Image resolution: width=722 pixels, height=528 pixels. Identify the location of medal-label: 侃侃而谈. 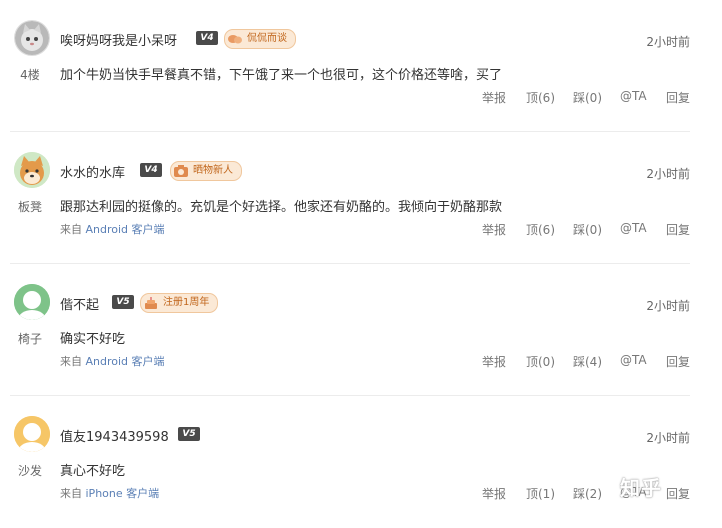
(267, 38).